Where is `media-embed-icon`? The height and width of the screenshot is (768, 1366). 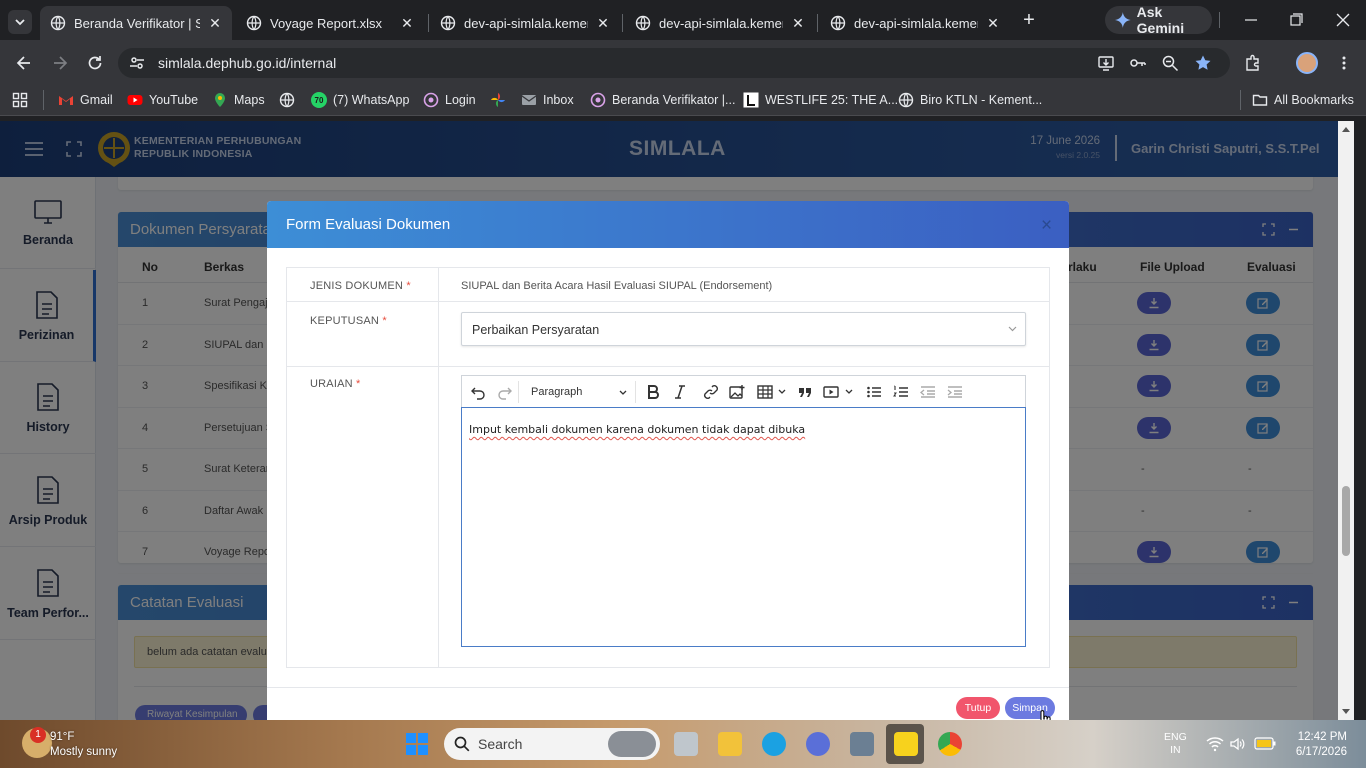
media-embed-icon is located at coordinates (831, 392).